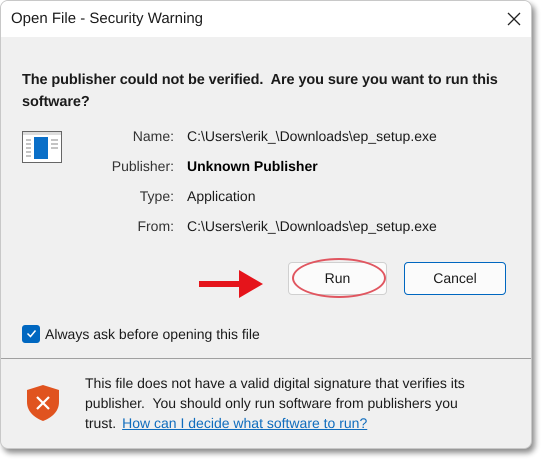 This screenshot has width=547, height=465. What do you see at coordinates (155, 226) in the screenshot?
I see `field-label: From:` at bounding box center [155, 226].